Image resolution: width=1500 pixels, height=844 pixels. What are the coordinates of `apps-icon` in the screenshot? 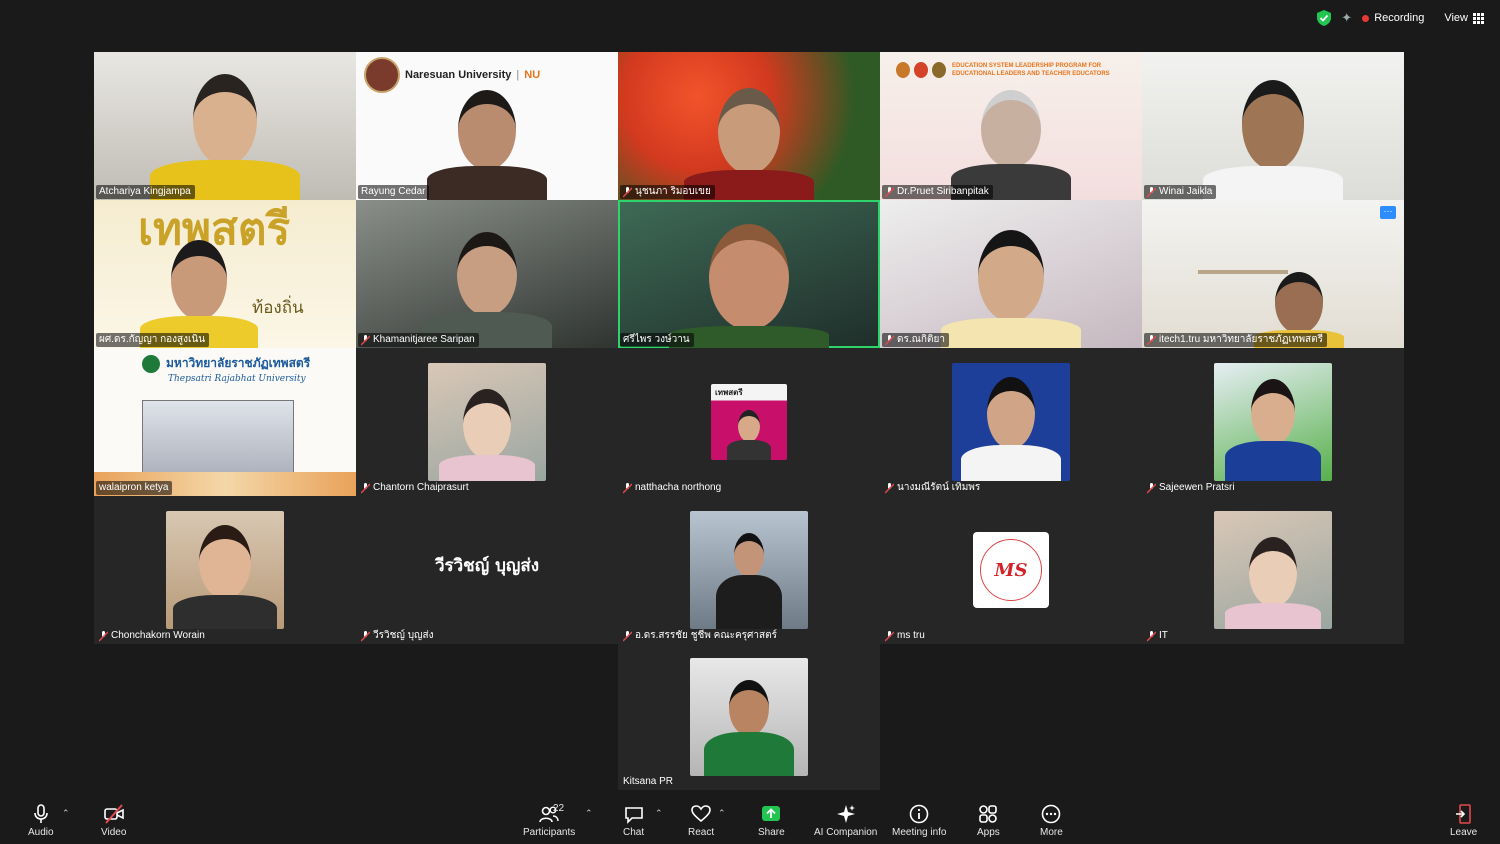 It's located at (988, 814).